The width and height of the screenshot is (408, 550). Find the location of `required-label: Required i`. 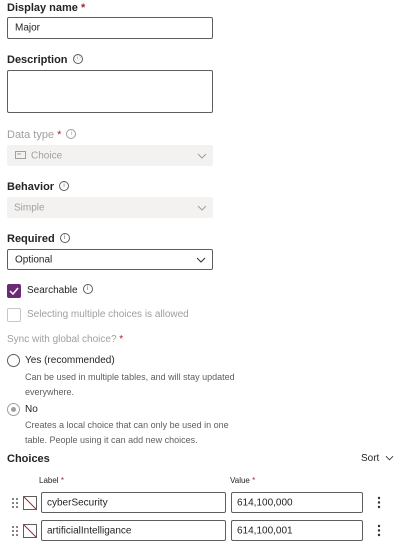

required-label: Required i is located at coordinates (38, 239).